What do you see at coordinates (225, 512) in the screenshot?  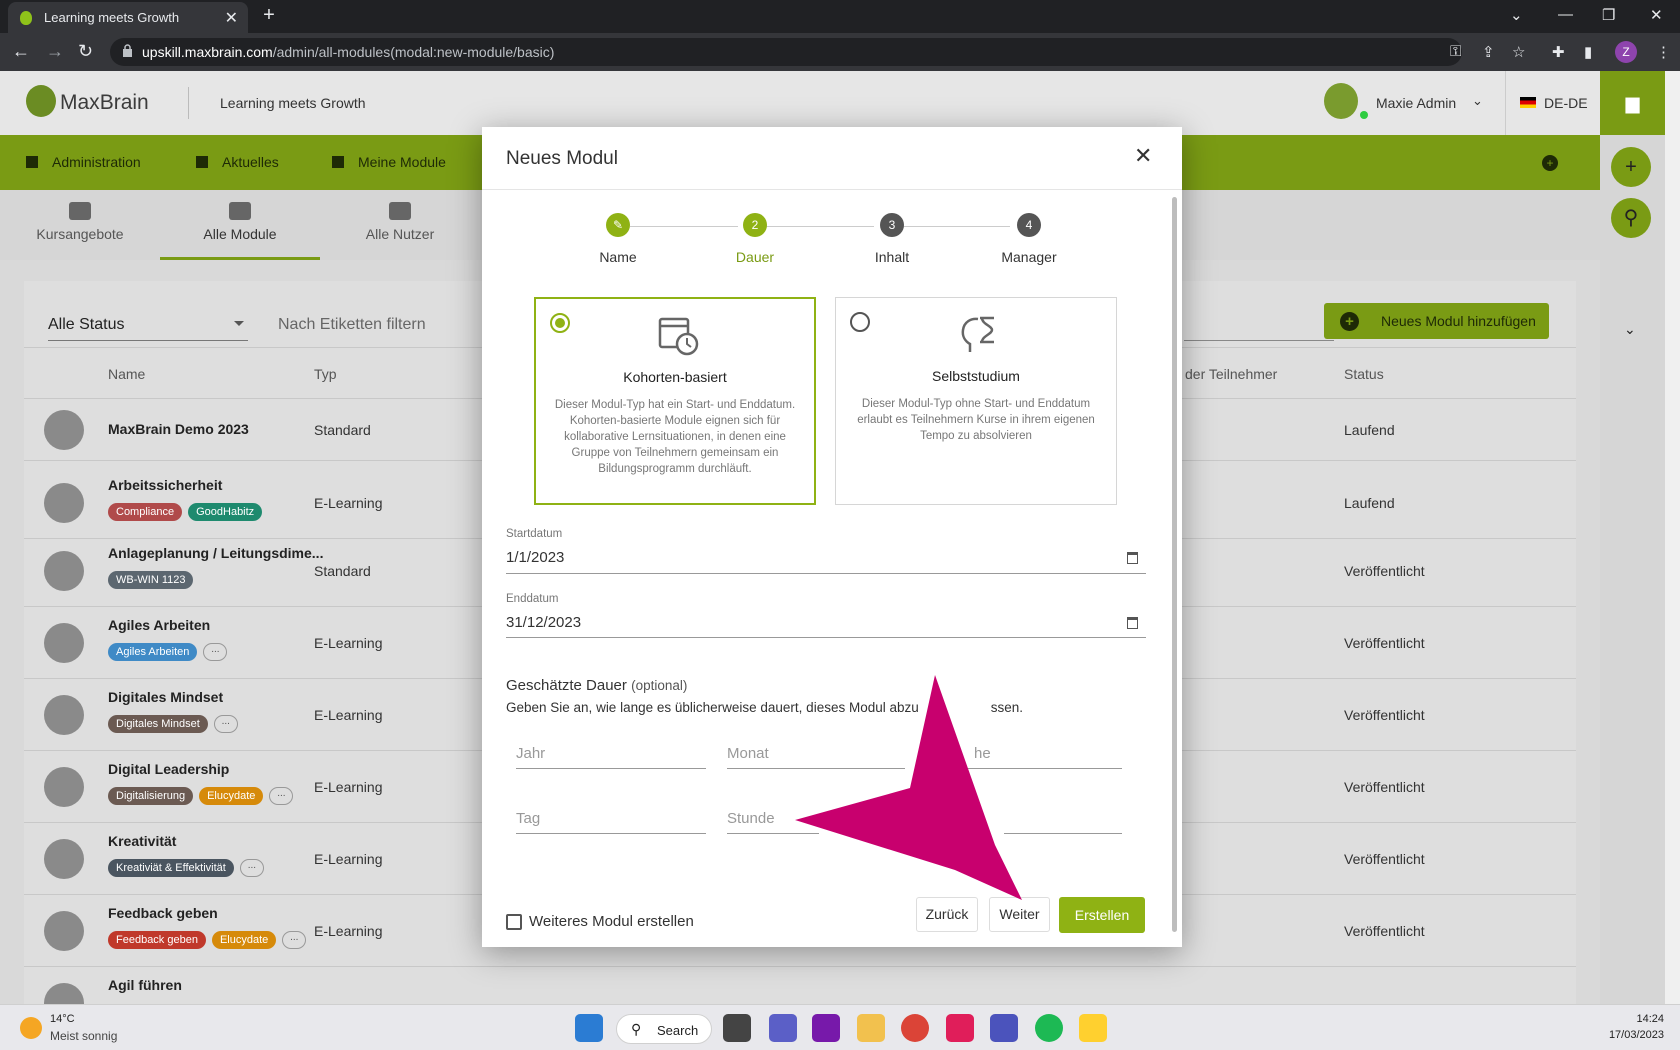 I see `tag-badge: GoodHabitz` at bounding box center [225, 512].